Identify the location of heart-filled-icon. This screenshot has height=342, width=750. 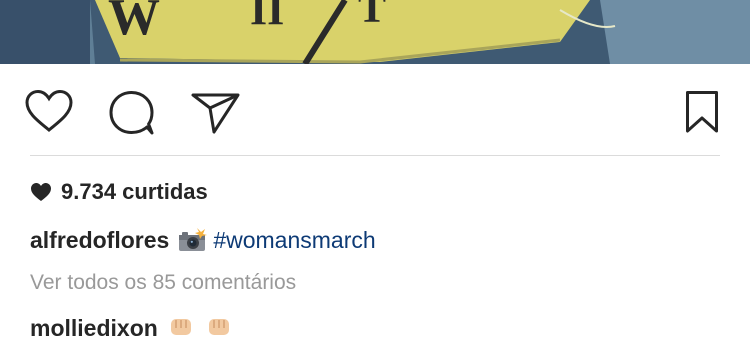
(41, 192).